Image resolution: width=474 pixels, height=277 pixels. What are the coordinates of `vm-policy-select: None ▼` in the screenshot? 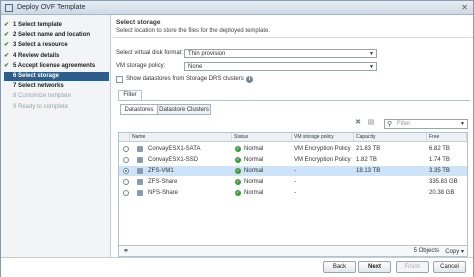 It's located at (280, 66).